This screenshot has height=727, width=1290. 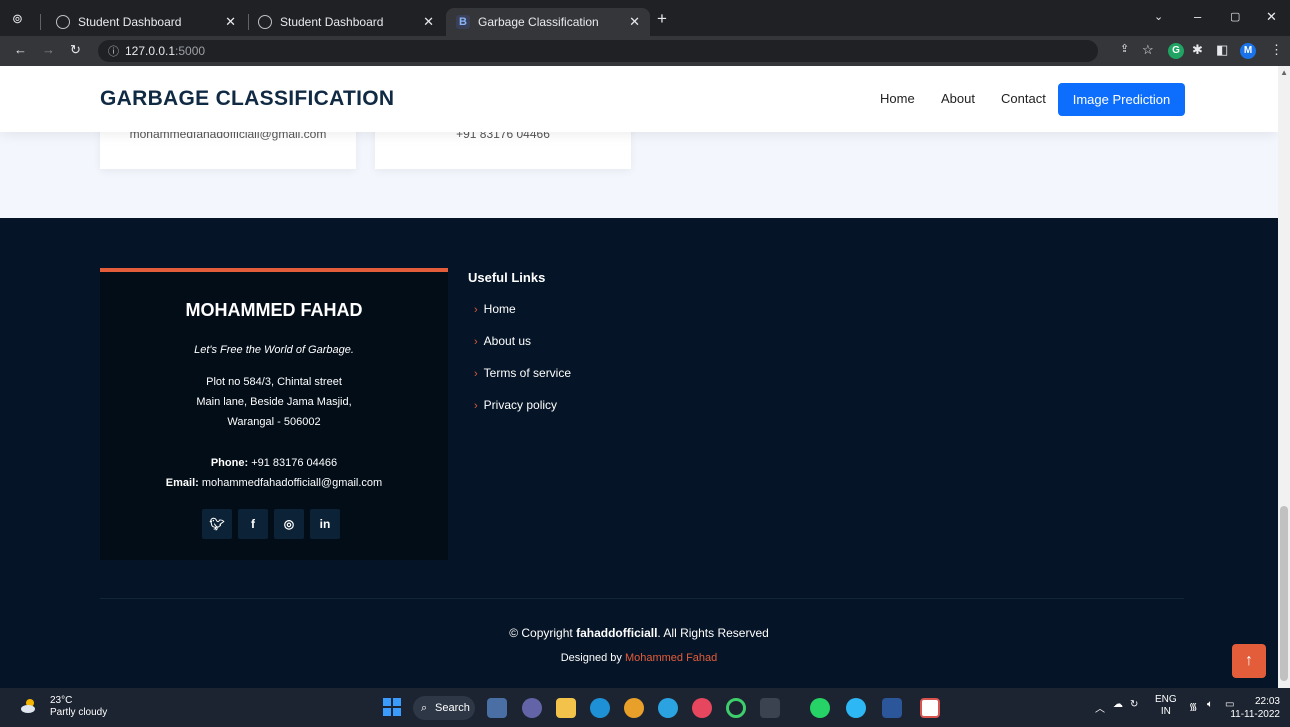 What do you see at coordinates (274, 310) in the screenshot?
I see `footer-name: MOHAMMED FAHAD` at bounding box center [274, 310].